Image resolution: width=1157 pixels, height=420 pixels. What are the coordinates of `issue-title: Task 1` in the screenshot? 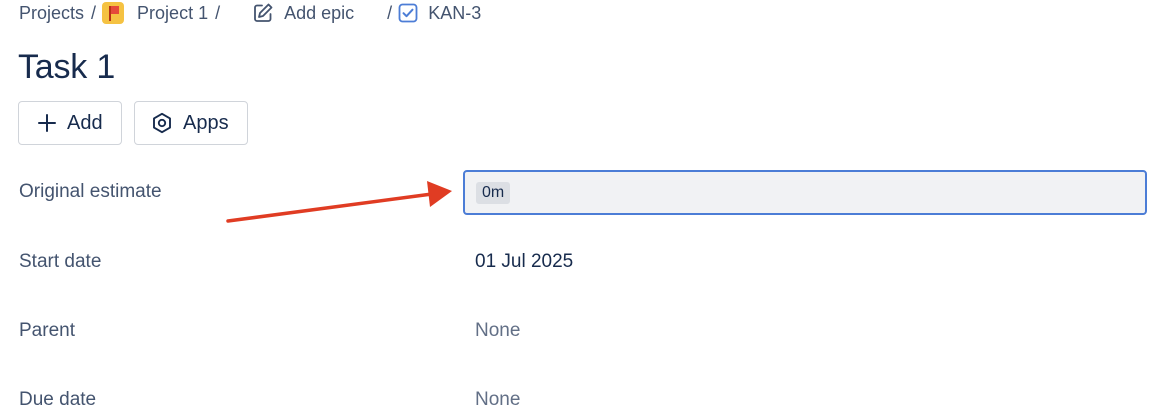 It's located at (66, 67).